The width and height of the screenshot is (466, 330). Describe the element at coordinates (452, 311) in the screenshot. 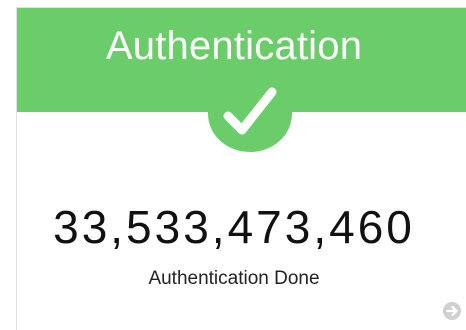

I see `arrow-right-circle-icon` at that location.